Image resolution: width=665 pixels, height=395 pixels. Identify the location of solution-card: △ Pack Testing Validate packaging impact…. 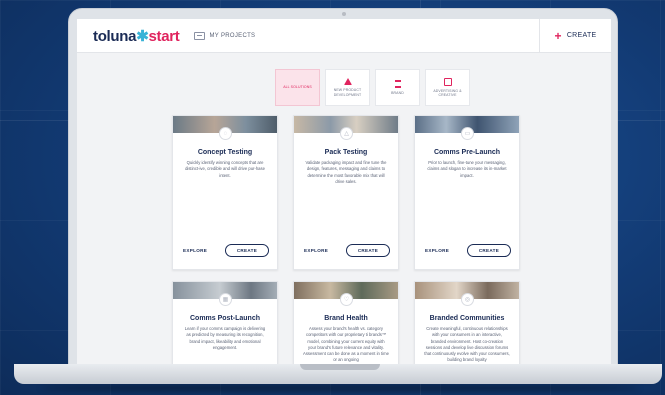
(346, 192).